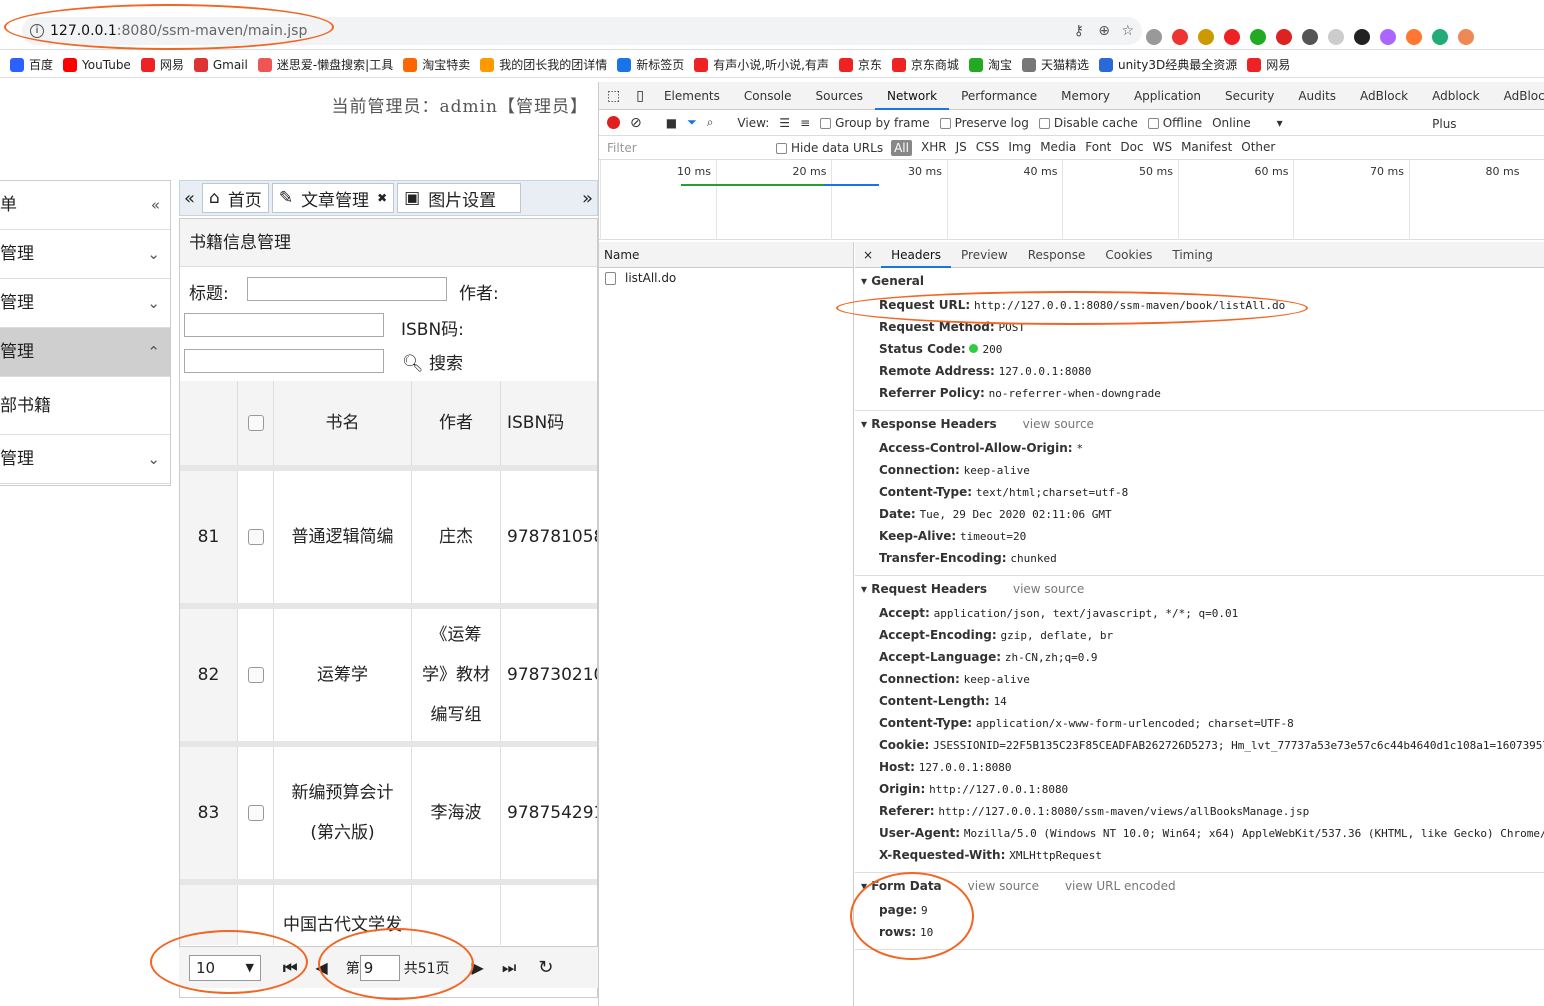 Image resolution: width=1544 pixels, height=1006 pixels. Describe the element at coordinates (761, 64) in the screenshot. I see `bookmark-item: 有声小说,听小说,有声` at that location.